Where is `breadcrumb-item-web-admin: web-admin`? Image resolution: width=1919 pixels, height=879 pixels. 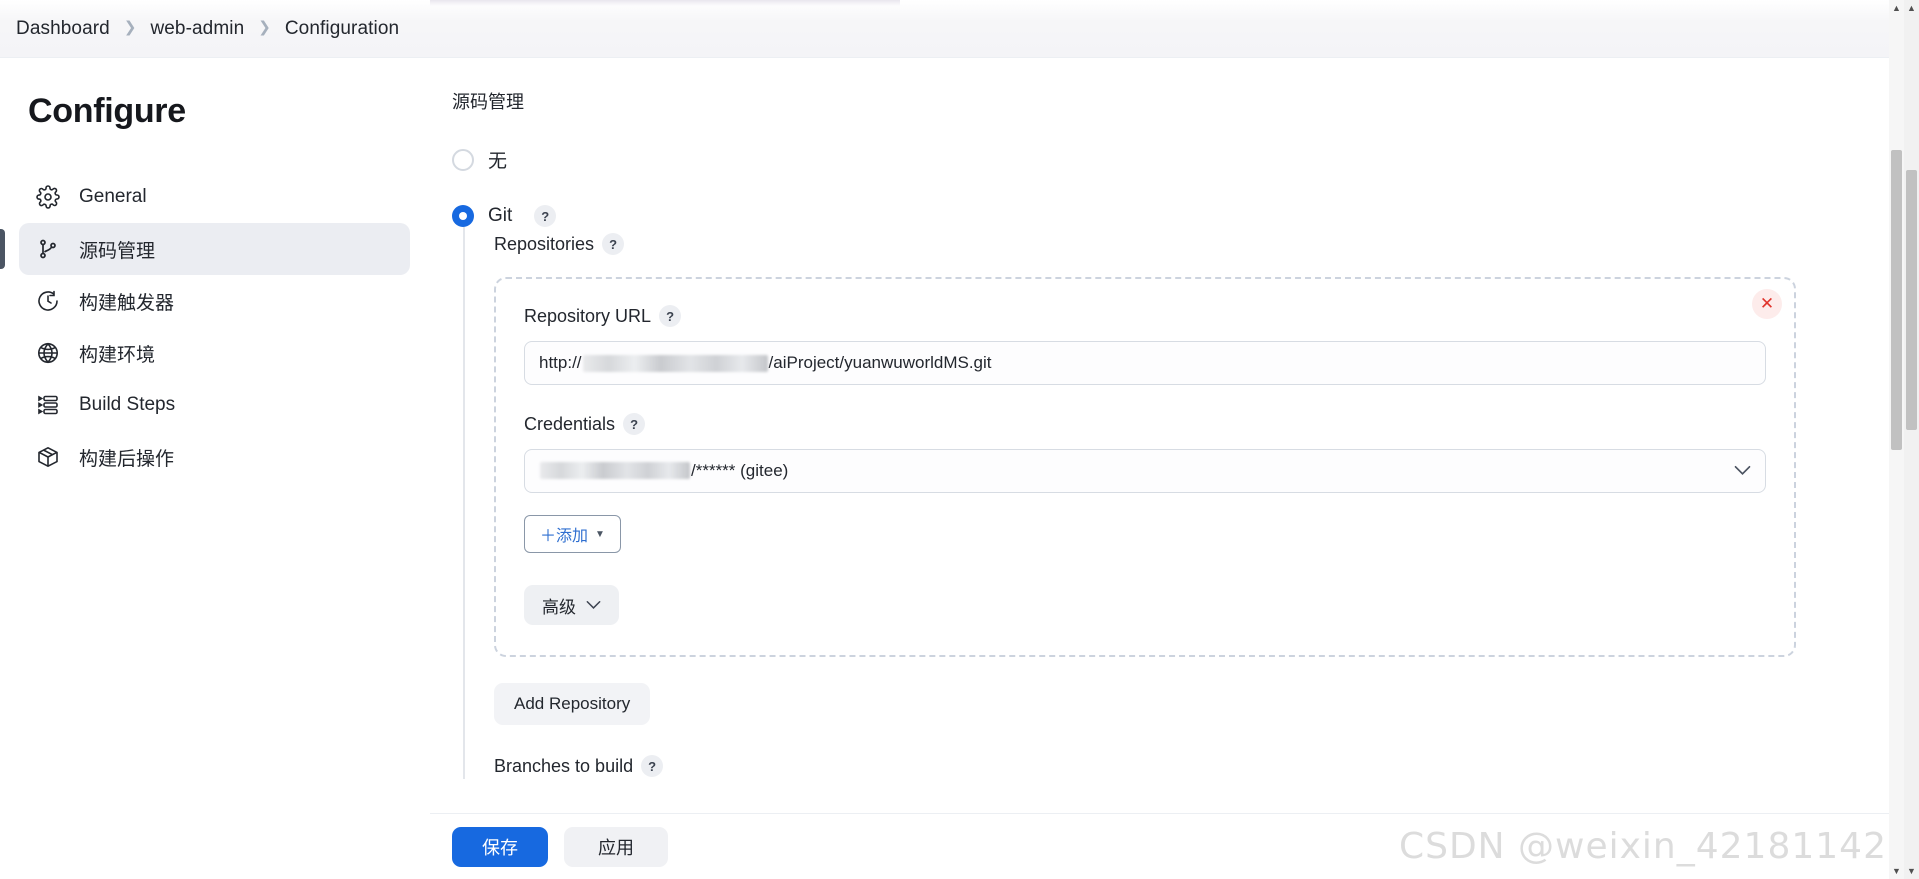
breadcrumb-item-web-admin: web-admin is located at coordinates (197, 29).